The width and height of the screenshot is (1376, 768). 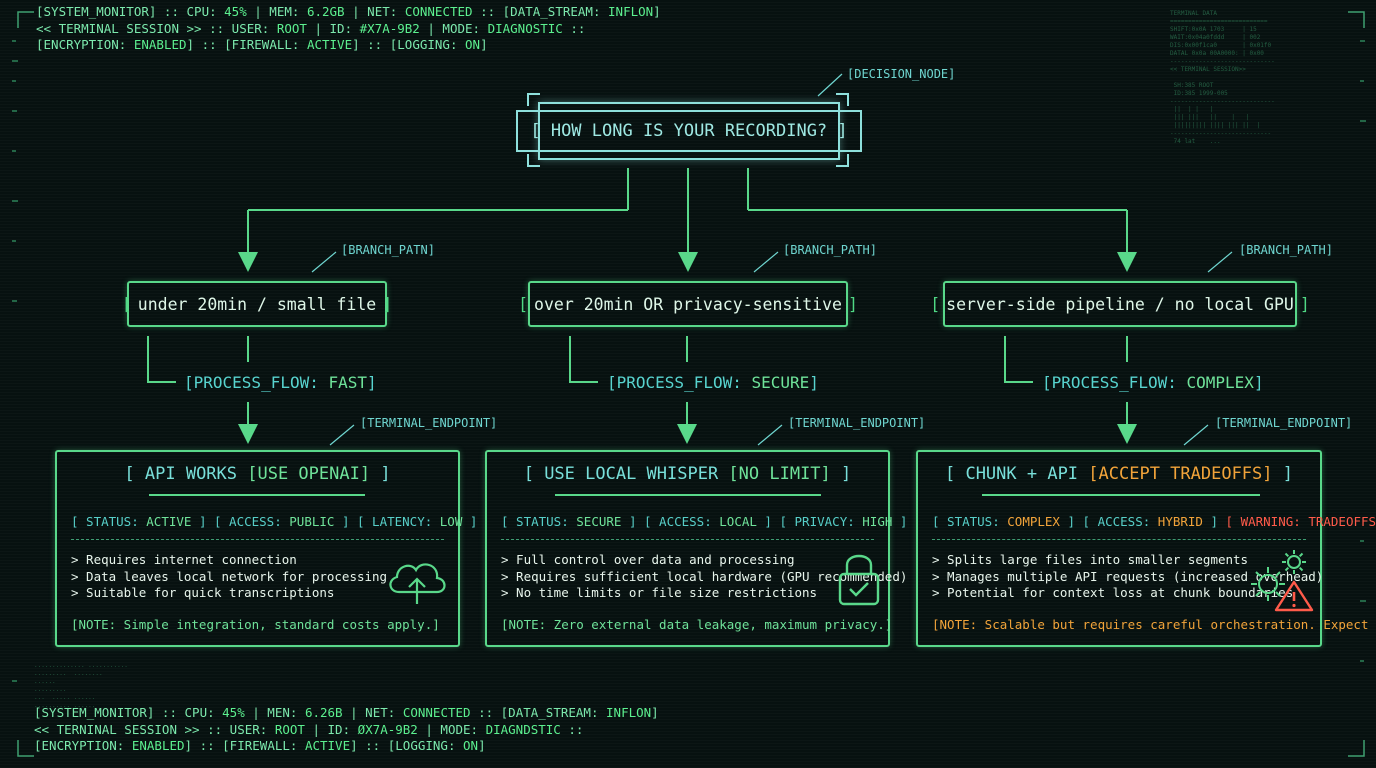 I want to click on process-flow-3: [PROCESS_FLOW: COMPLEX], so click(x=1153, y=382).